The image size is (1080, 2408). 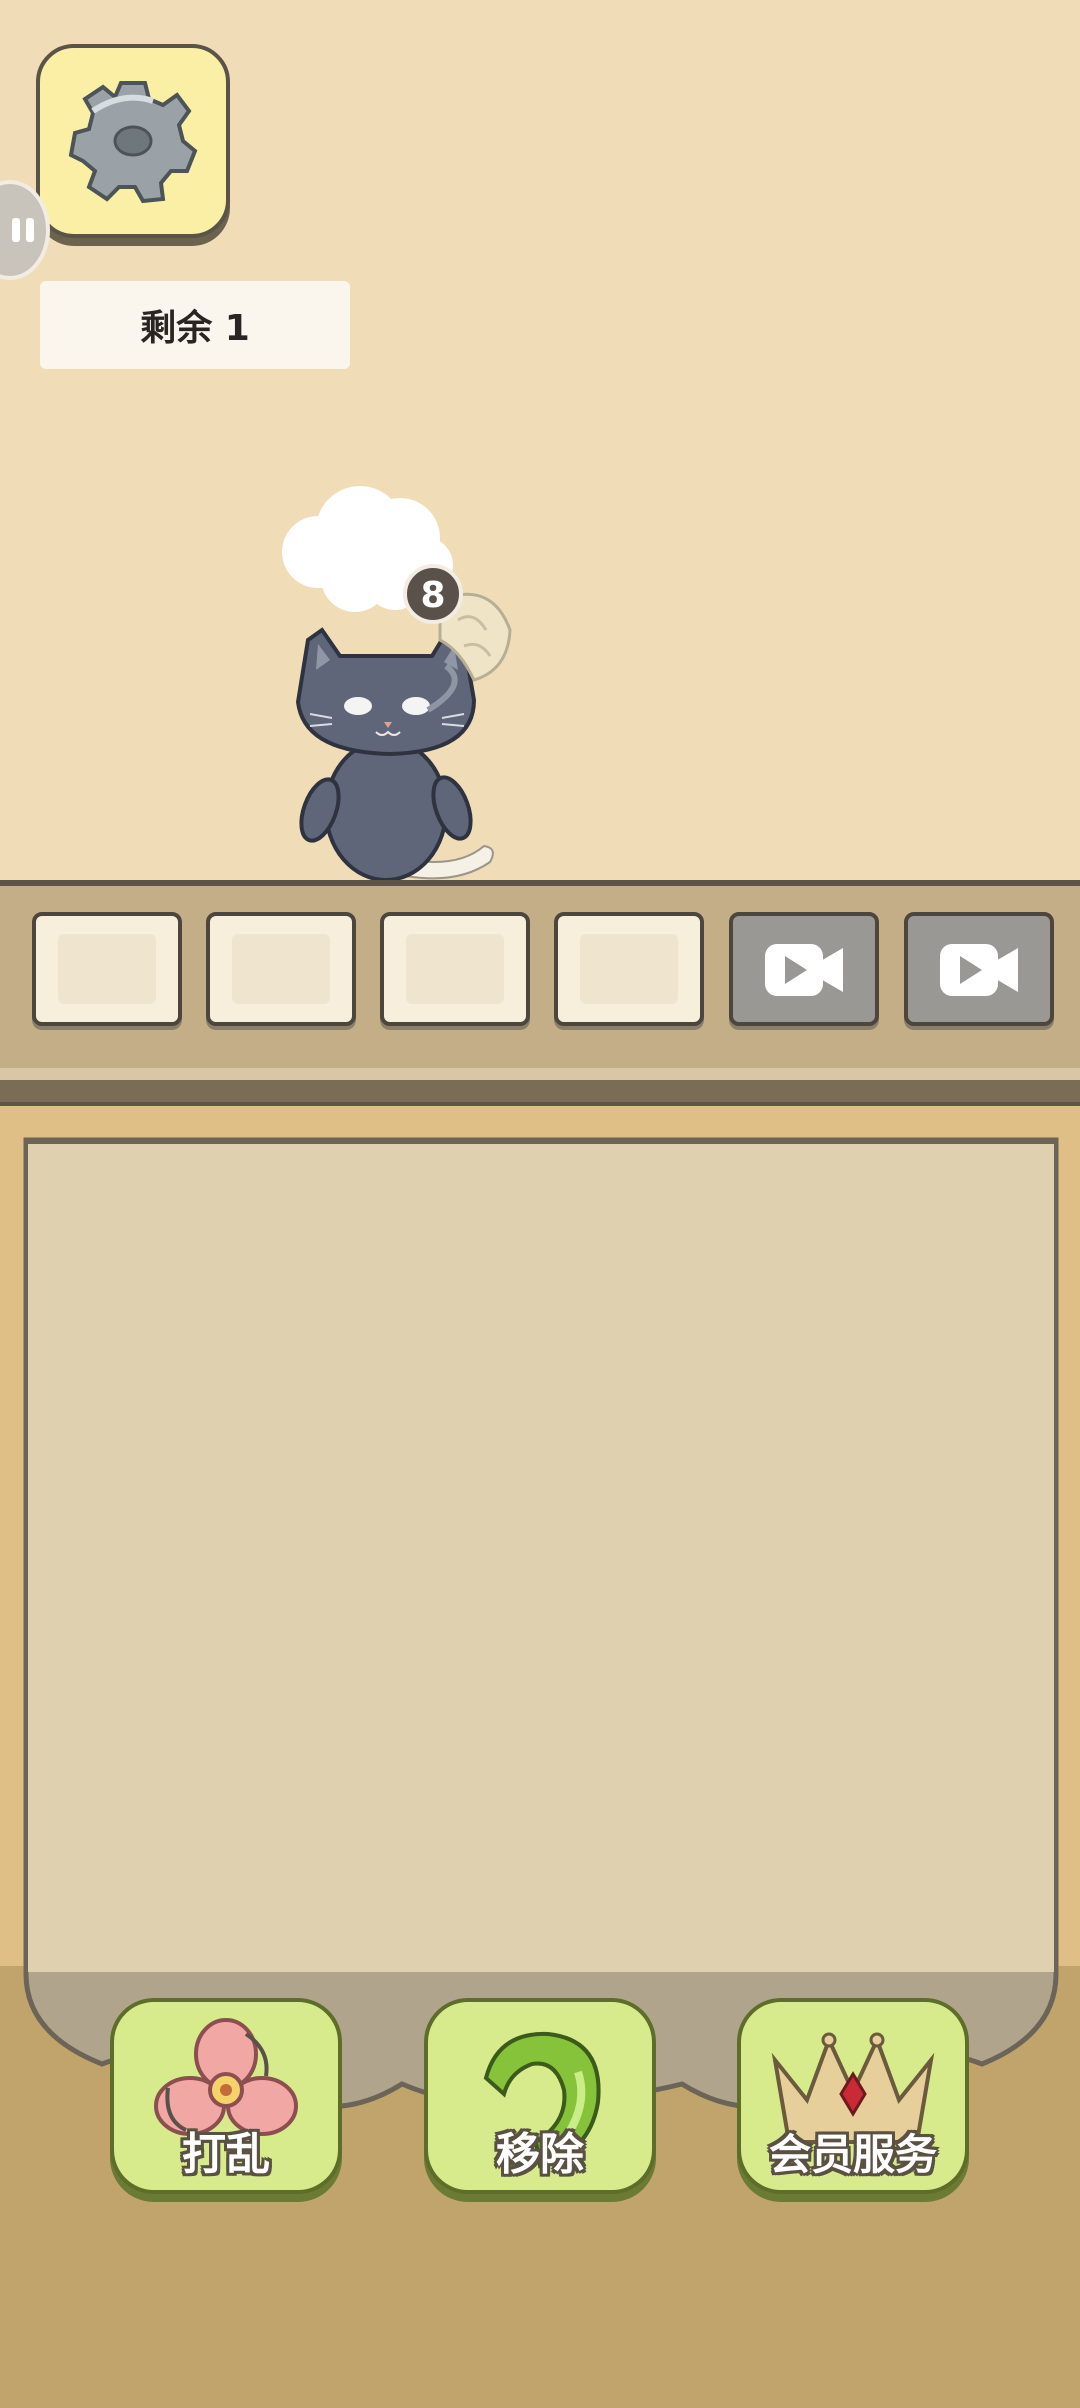 I want to click on settings-button, so click(x=133, y=141).